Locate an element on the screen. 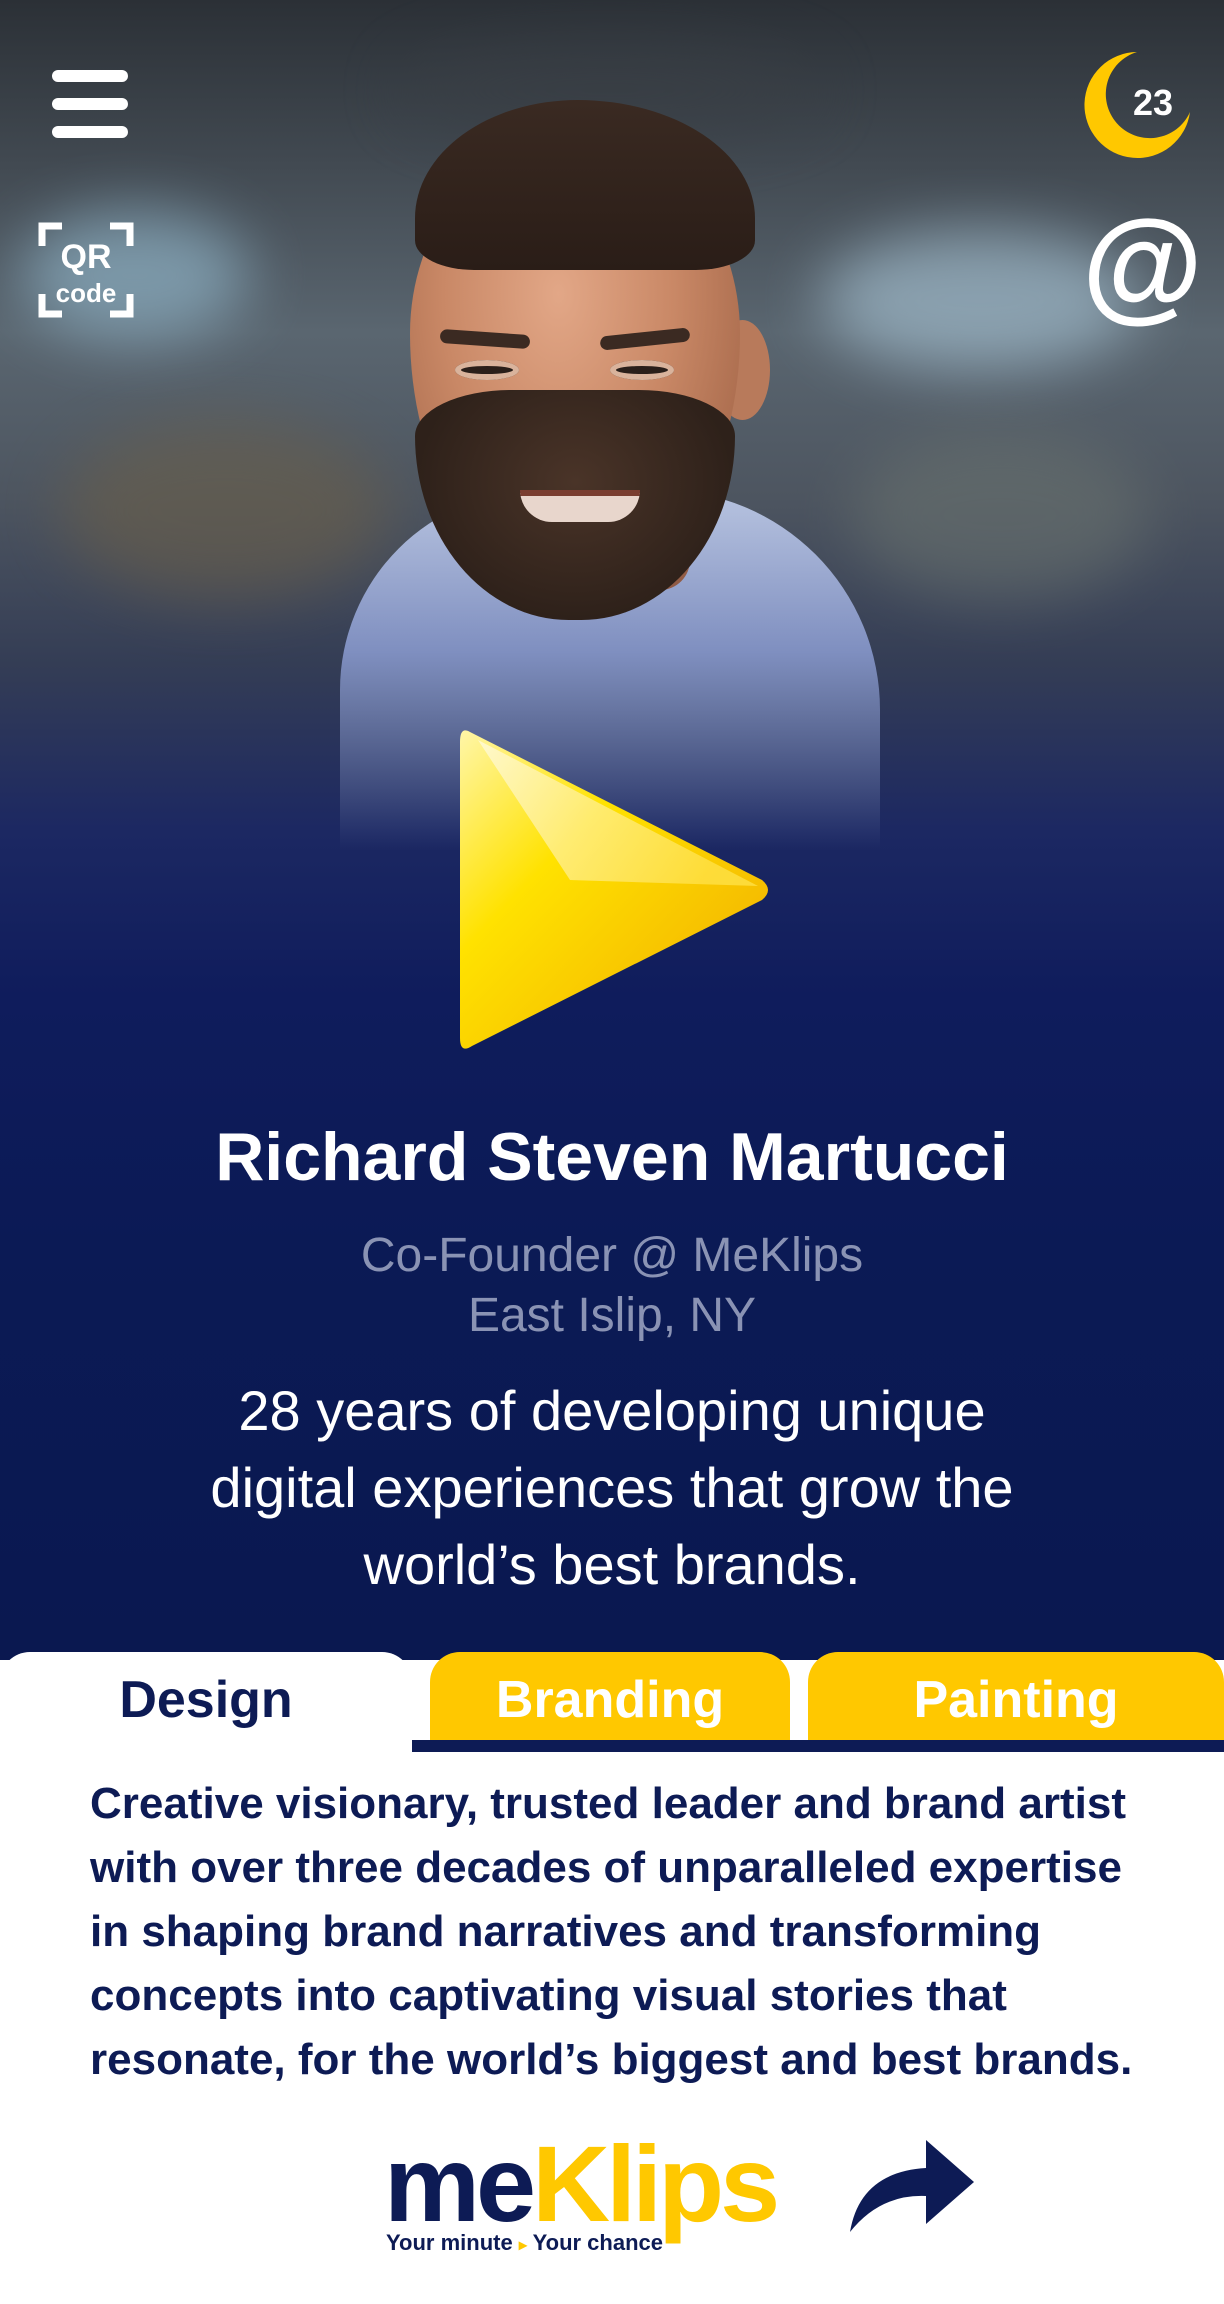 Image resolution: width=1224 pixels, height=2304 pixels. hamburger-menu-icon is located at coordinates (90, 106).